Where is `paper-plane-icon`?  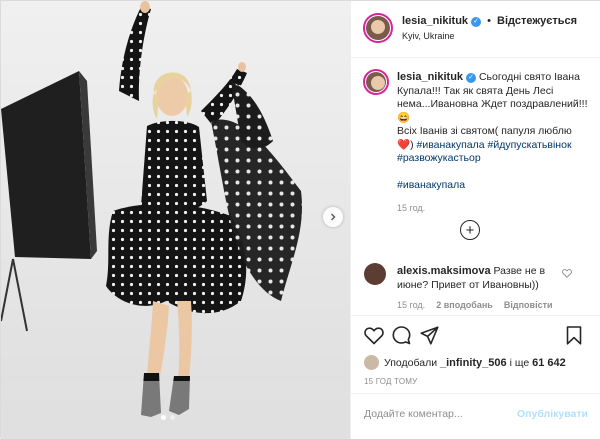
paper-plane-icon is located at coordinates (429, 335).